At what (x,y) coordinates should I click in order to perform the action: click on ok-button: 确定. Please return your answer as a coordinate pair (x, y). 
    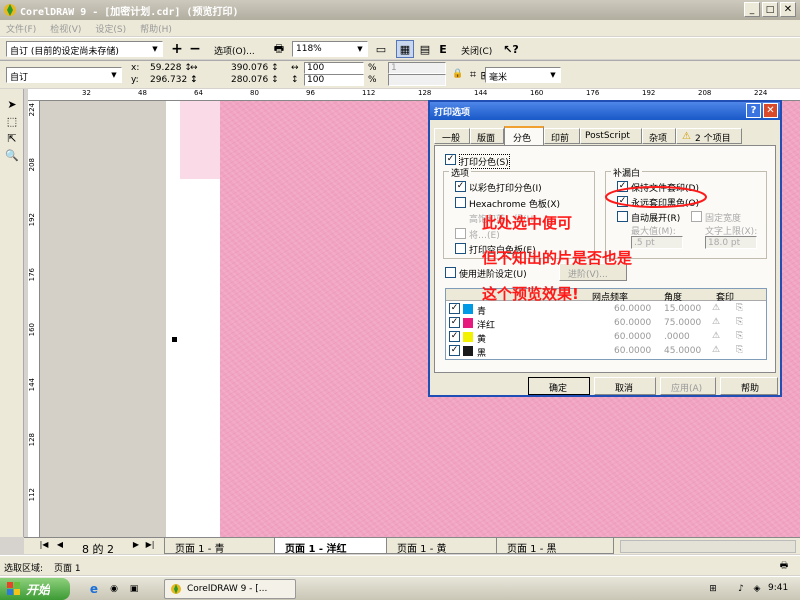
    Looking at the image, I should click on (559, 386).